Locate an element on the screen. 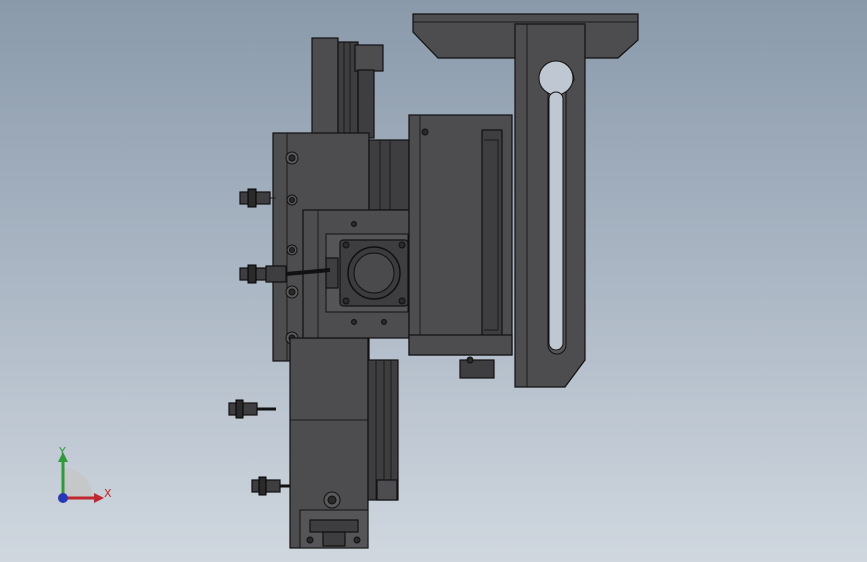  z-axis-dot is located at coordinates (63, 498).